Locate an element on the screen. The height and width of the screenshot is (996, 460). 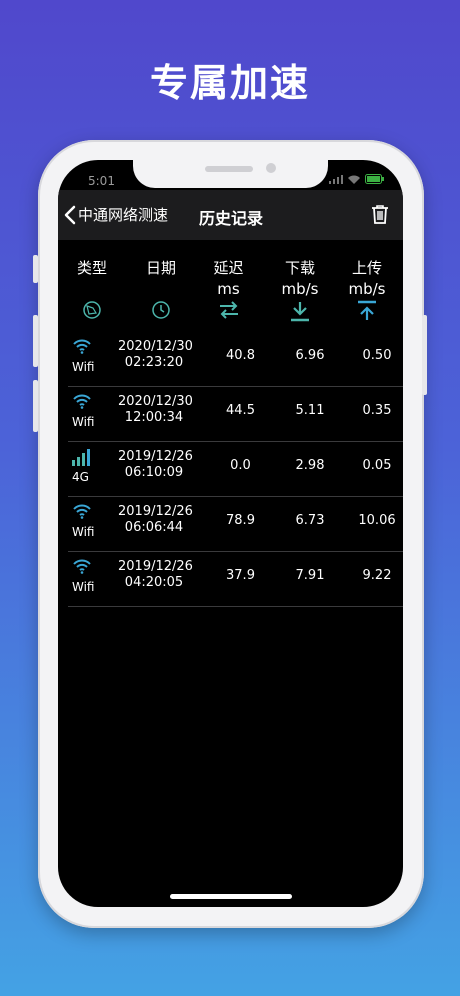
table-header: 类型 日期 延迟 ms 下载 mb/s 上传 mb/s is located at coordinates (230, 285).